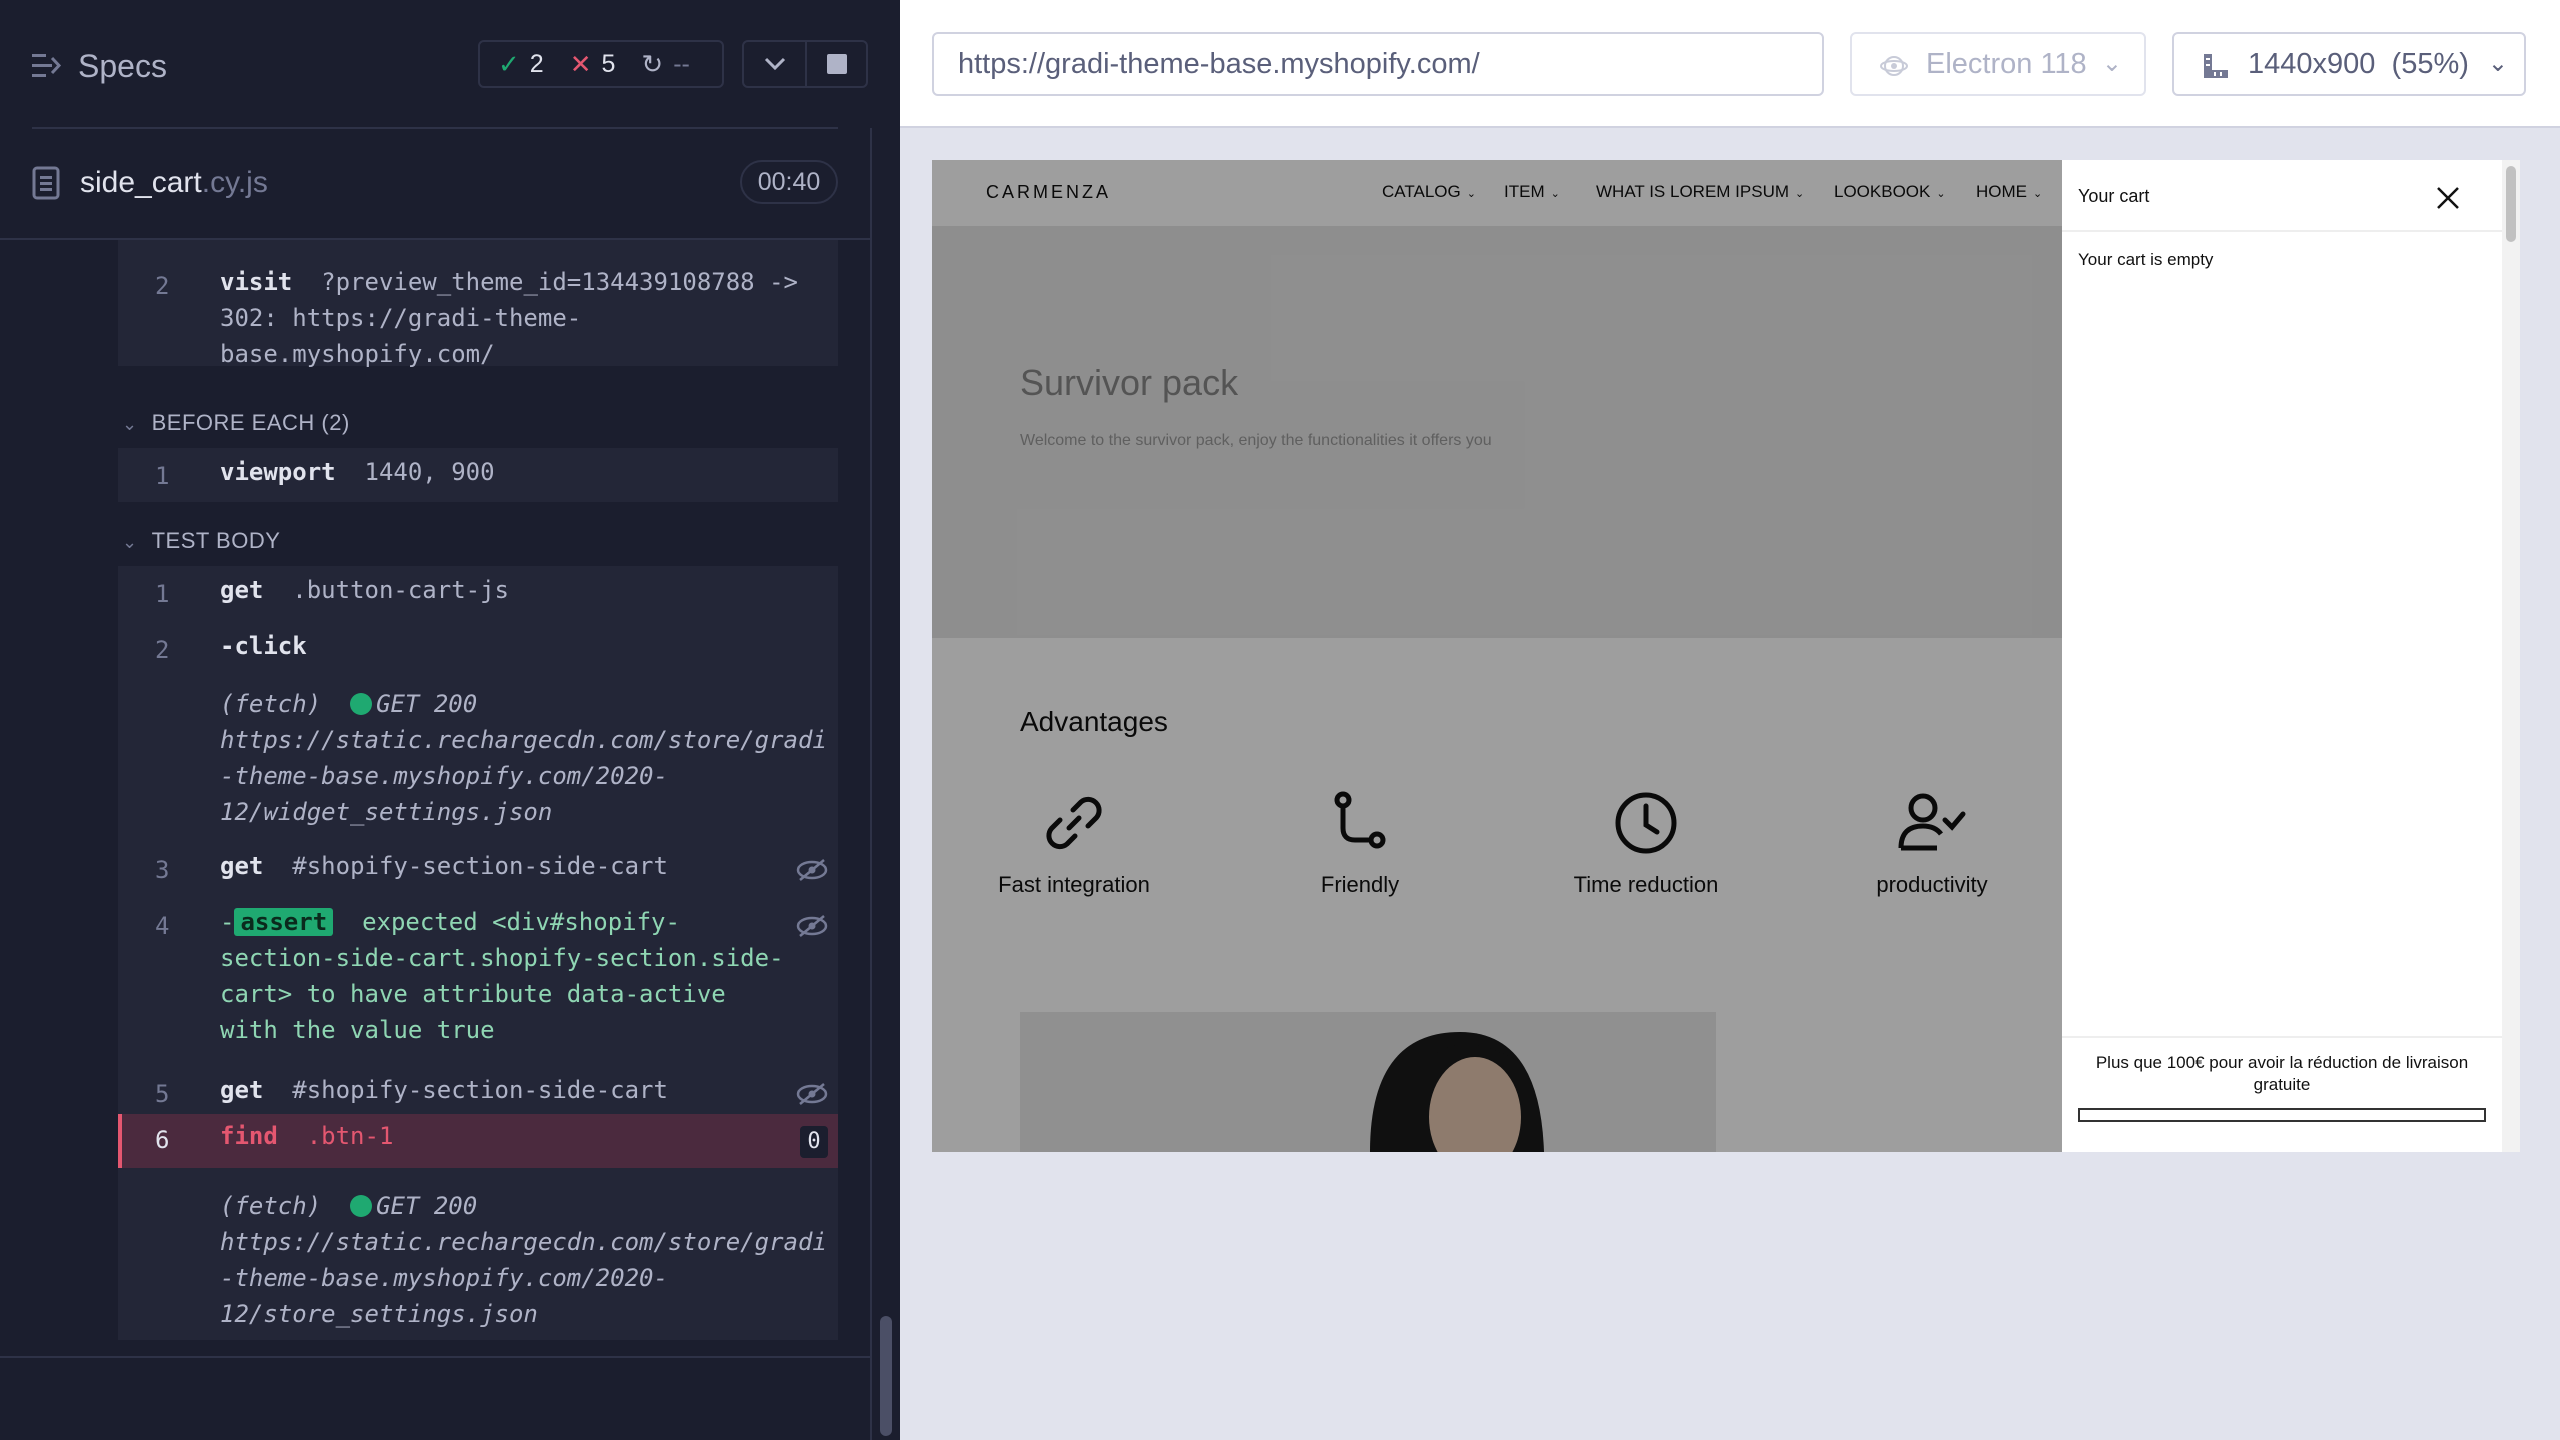 The width and height of the screenshot is (2560, 1440). What do you see at coordinates (47, 66) in the screenshot?
I see `specs-list-icon` at bounding box center [47, 66].